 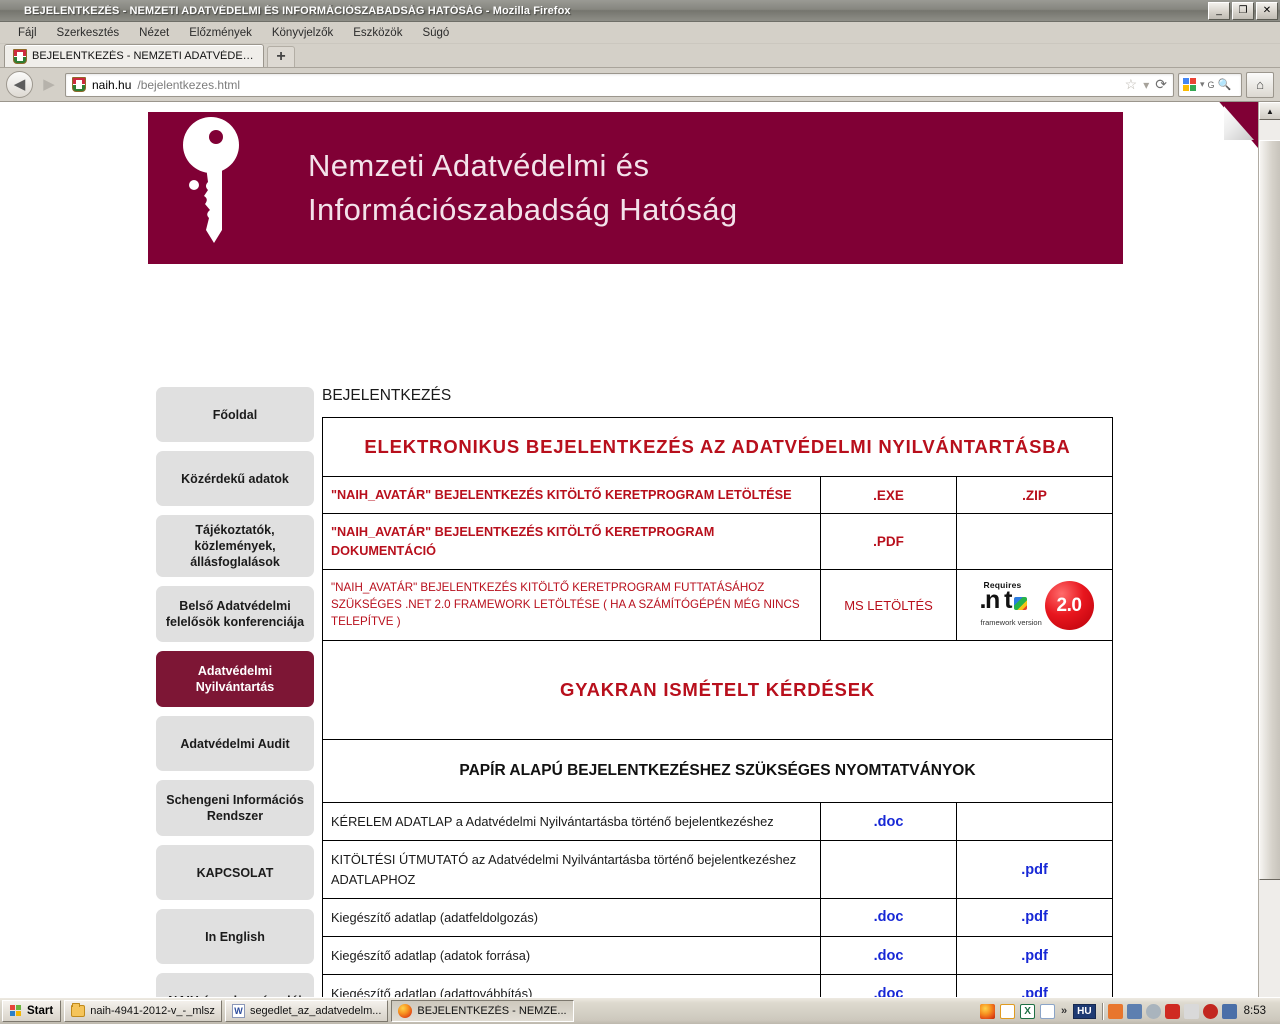 What do you see at coordinates (1219, 10) in the screenshot?
I see `minimize-button: _` at bounding box center [1219, 10].